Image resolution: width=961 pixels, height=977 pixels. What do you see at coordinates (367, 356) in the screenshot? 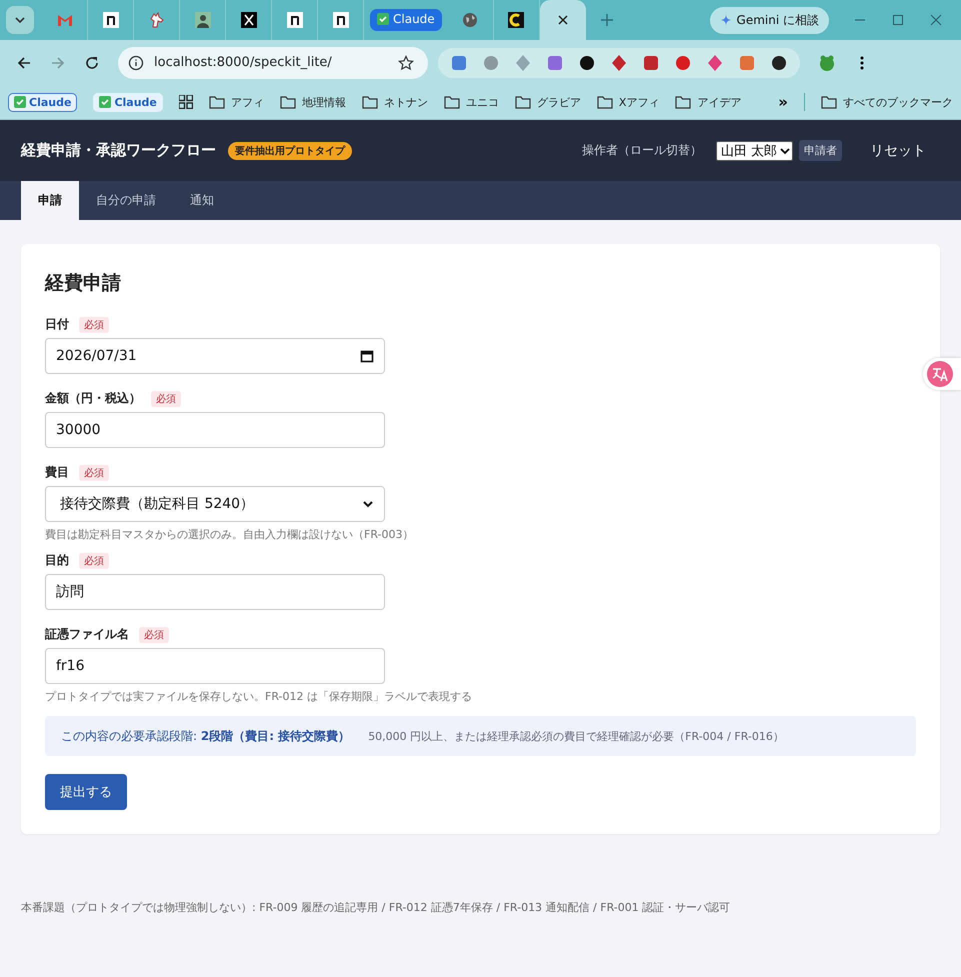
I see `calendar-icon` at bounding box center [367, 356].